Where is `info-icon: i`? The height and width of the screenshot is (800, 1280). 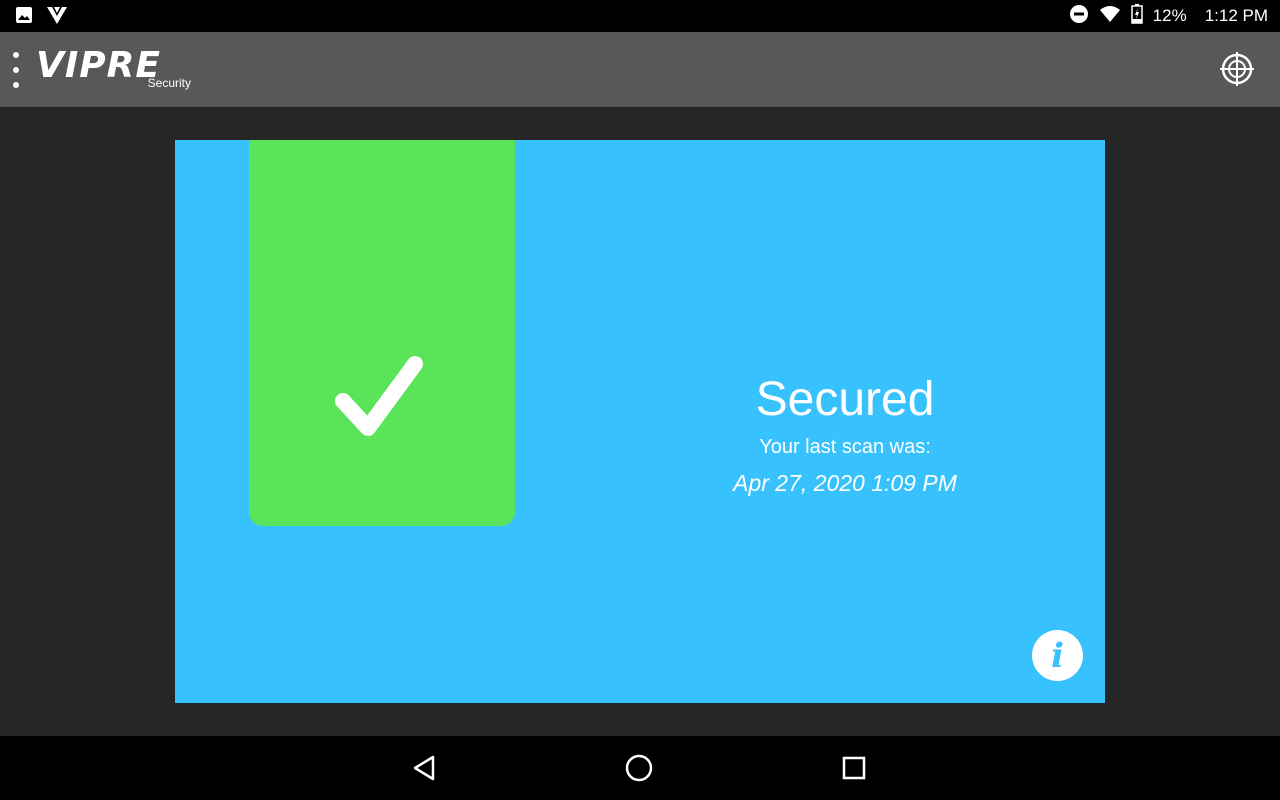
info-icon: i is located at coordinates (1057, 655).